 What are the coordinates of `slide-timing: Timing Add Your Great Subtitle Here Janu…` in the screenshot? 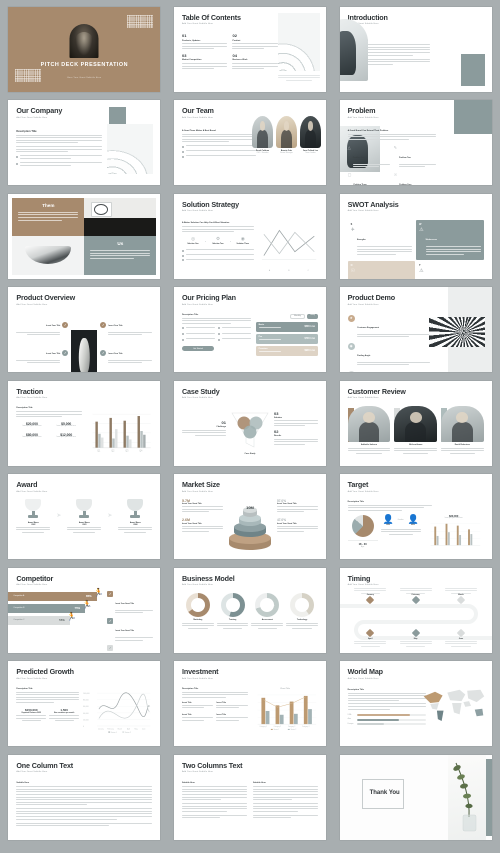 It's located at (415, 610).